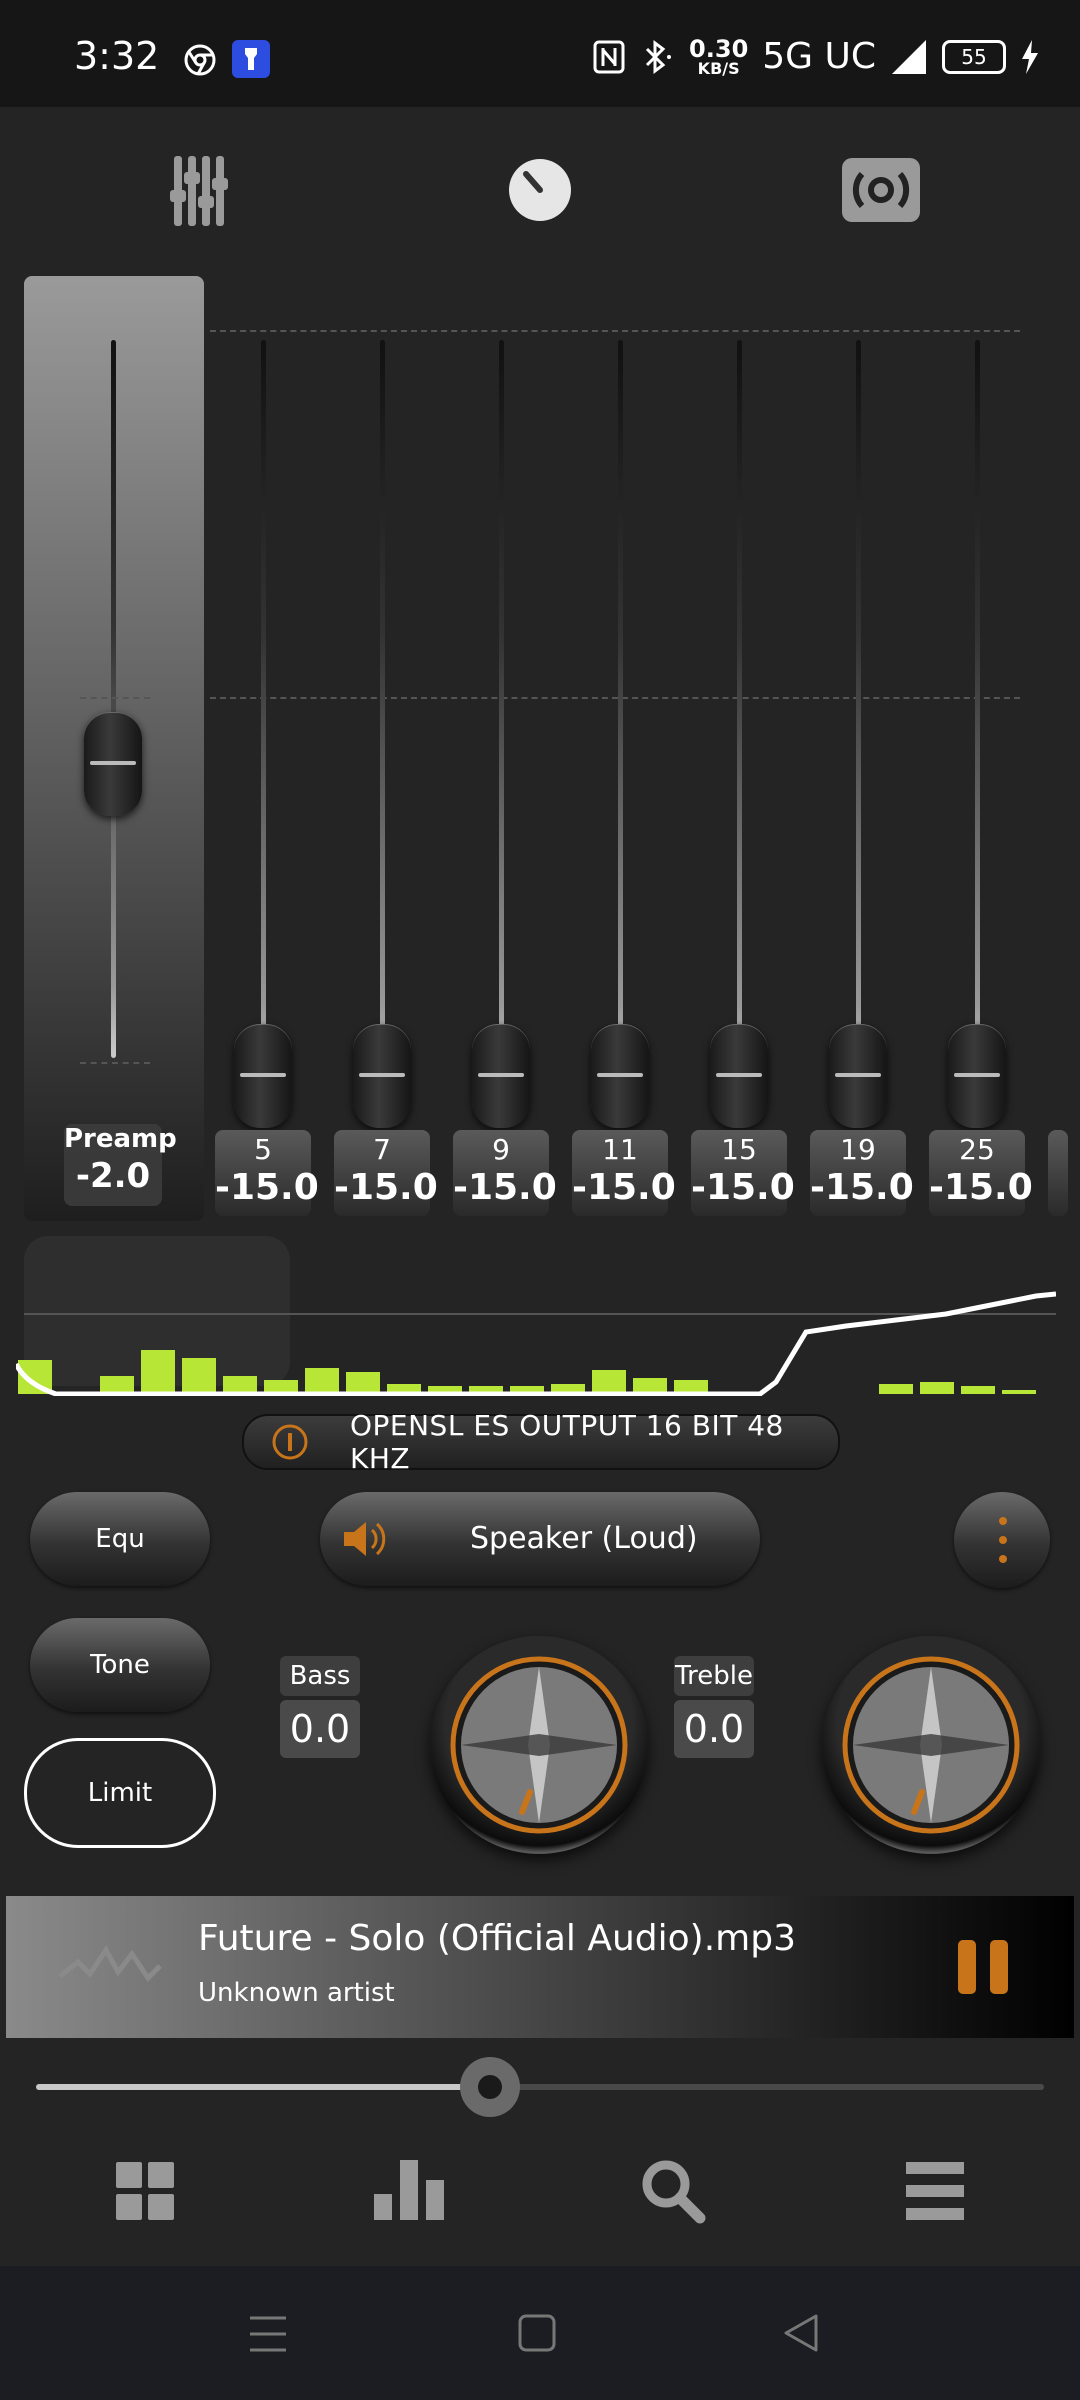 This screenshot has height=2400, width=1080. I want to click on treble-knob-face, so click(931, 1745).